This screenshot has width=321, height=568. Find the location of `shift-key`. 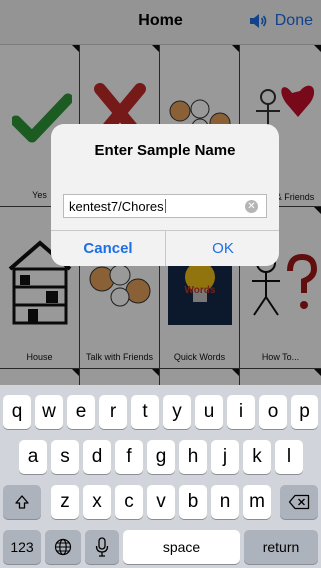

shift-key is located at coordinates (22, 502).